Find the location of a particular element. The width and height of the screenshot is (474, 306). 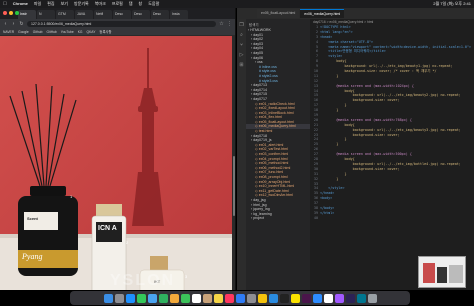

tree-item-label: test.html is located at coordinates (265, 131).